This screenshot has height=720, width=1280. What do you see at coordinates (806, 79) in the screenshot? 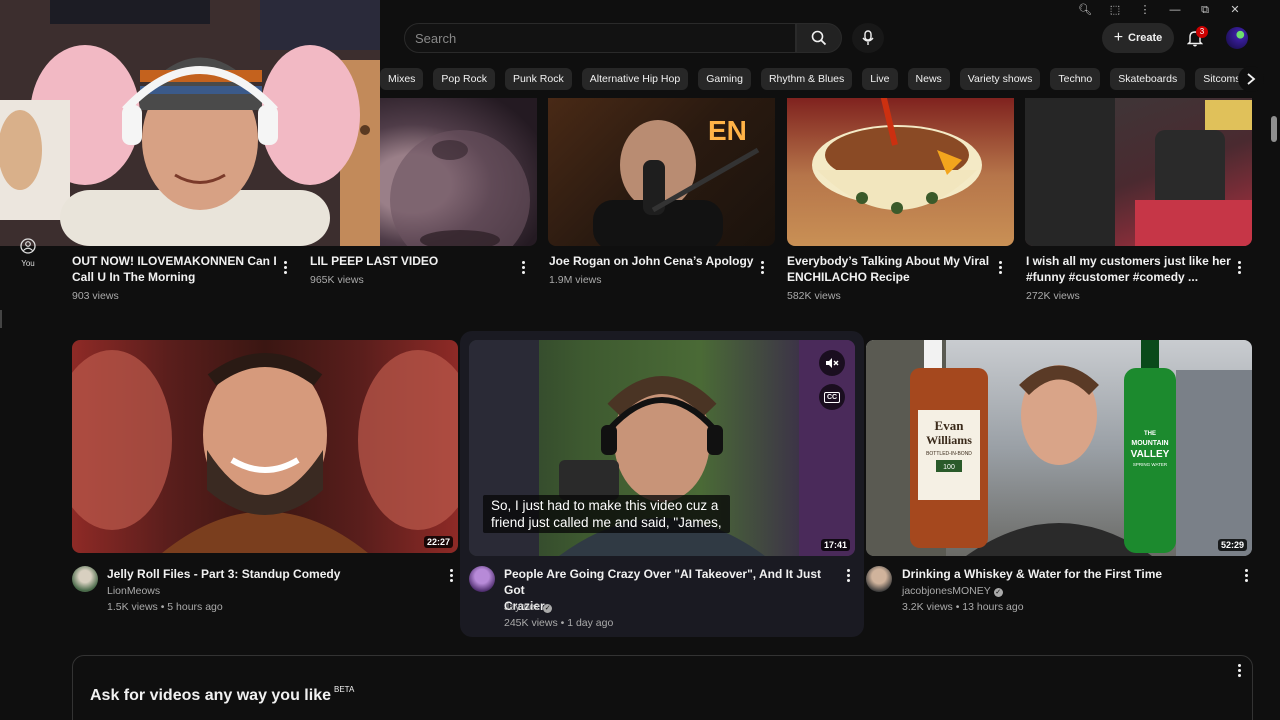
I see `chip-rhythm-blues: Rhythm & Blues` at bounding box center [806, 79].